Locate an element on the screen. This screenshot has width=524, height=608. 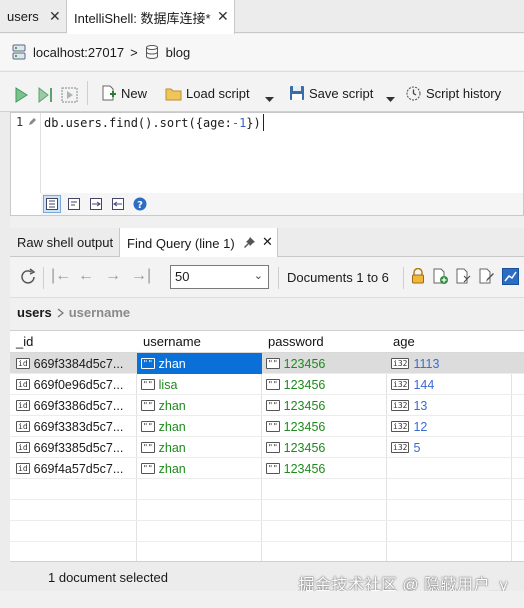
pin-icon is located at coordinates (249, 242).